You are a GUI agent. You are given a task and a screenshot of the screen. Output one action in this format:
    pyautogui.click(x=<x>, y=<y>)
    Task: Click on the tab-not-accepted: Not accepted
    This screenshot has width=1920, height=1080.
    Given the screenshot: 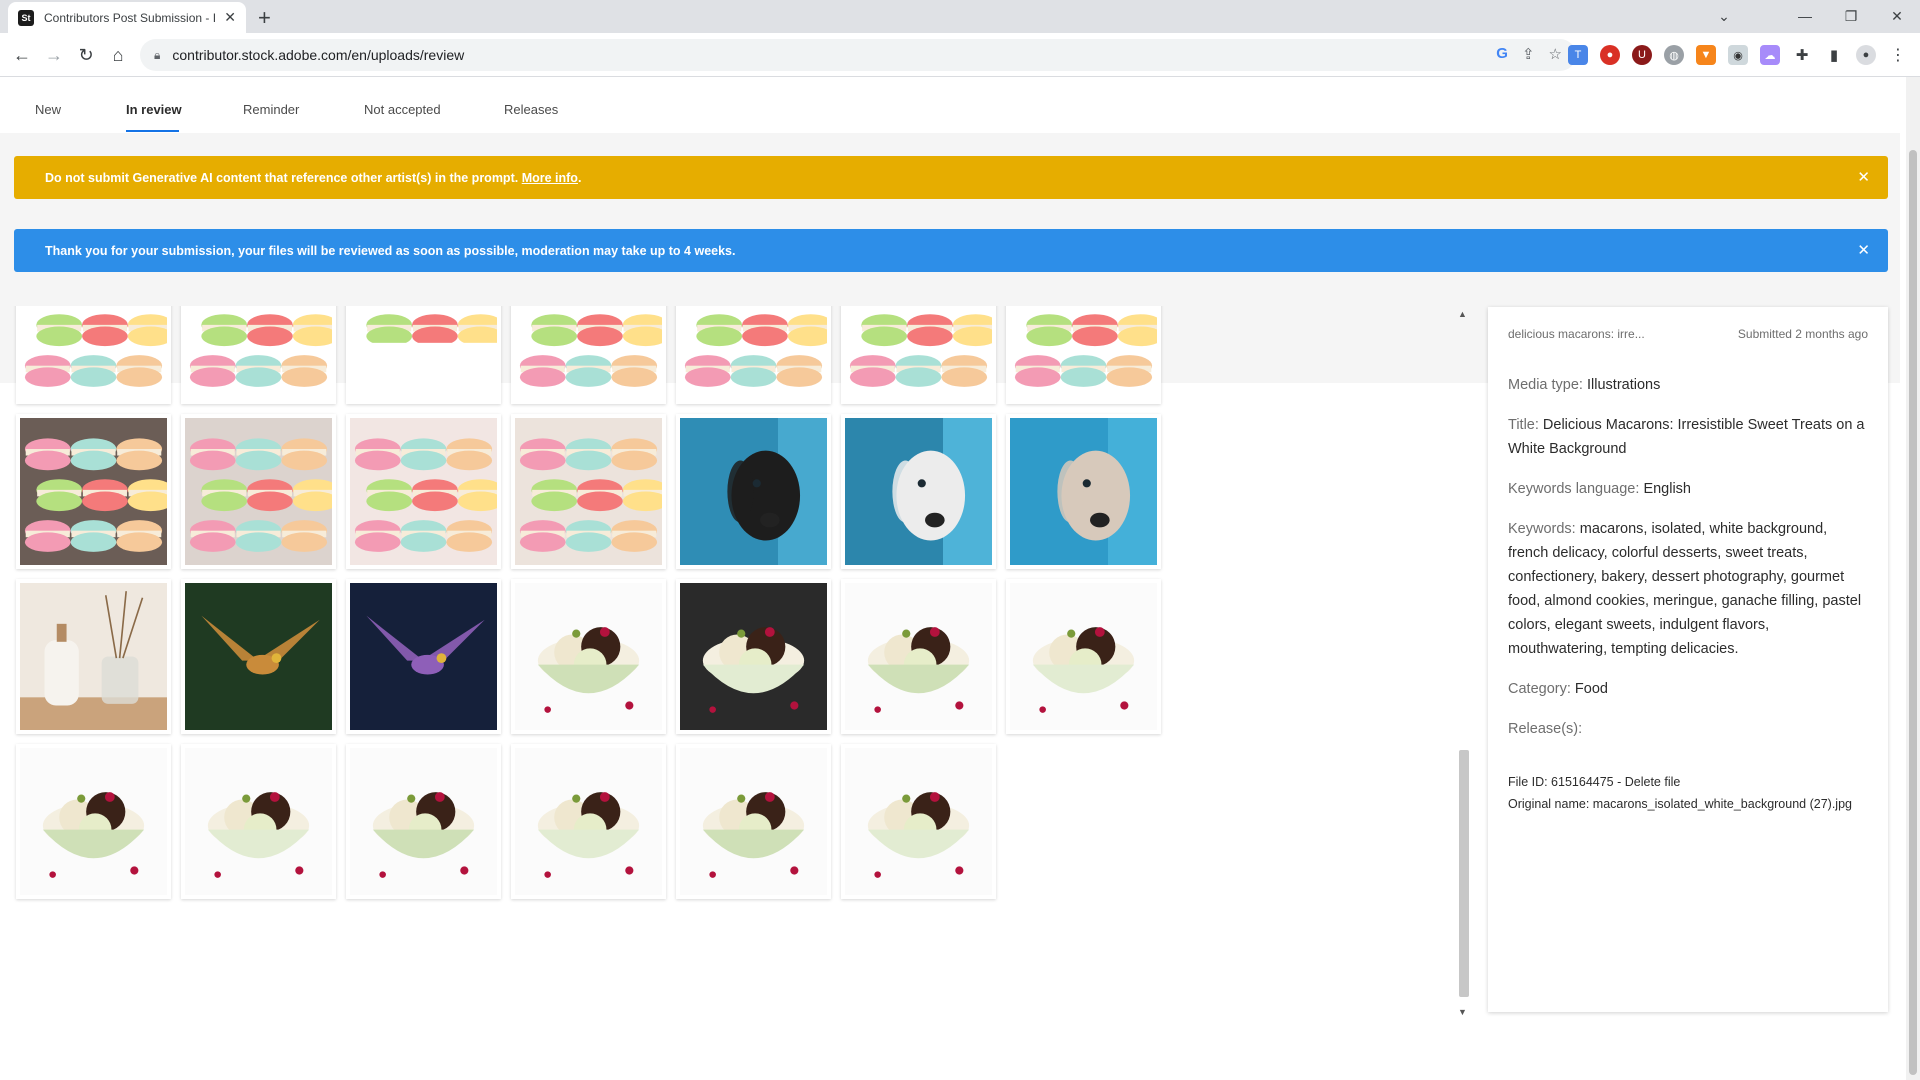 What is the action you would take?
    pyautogui.click(x=402, y=109)
    